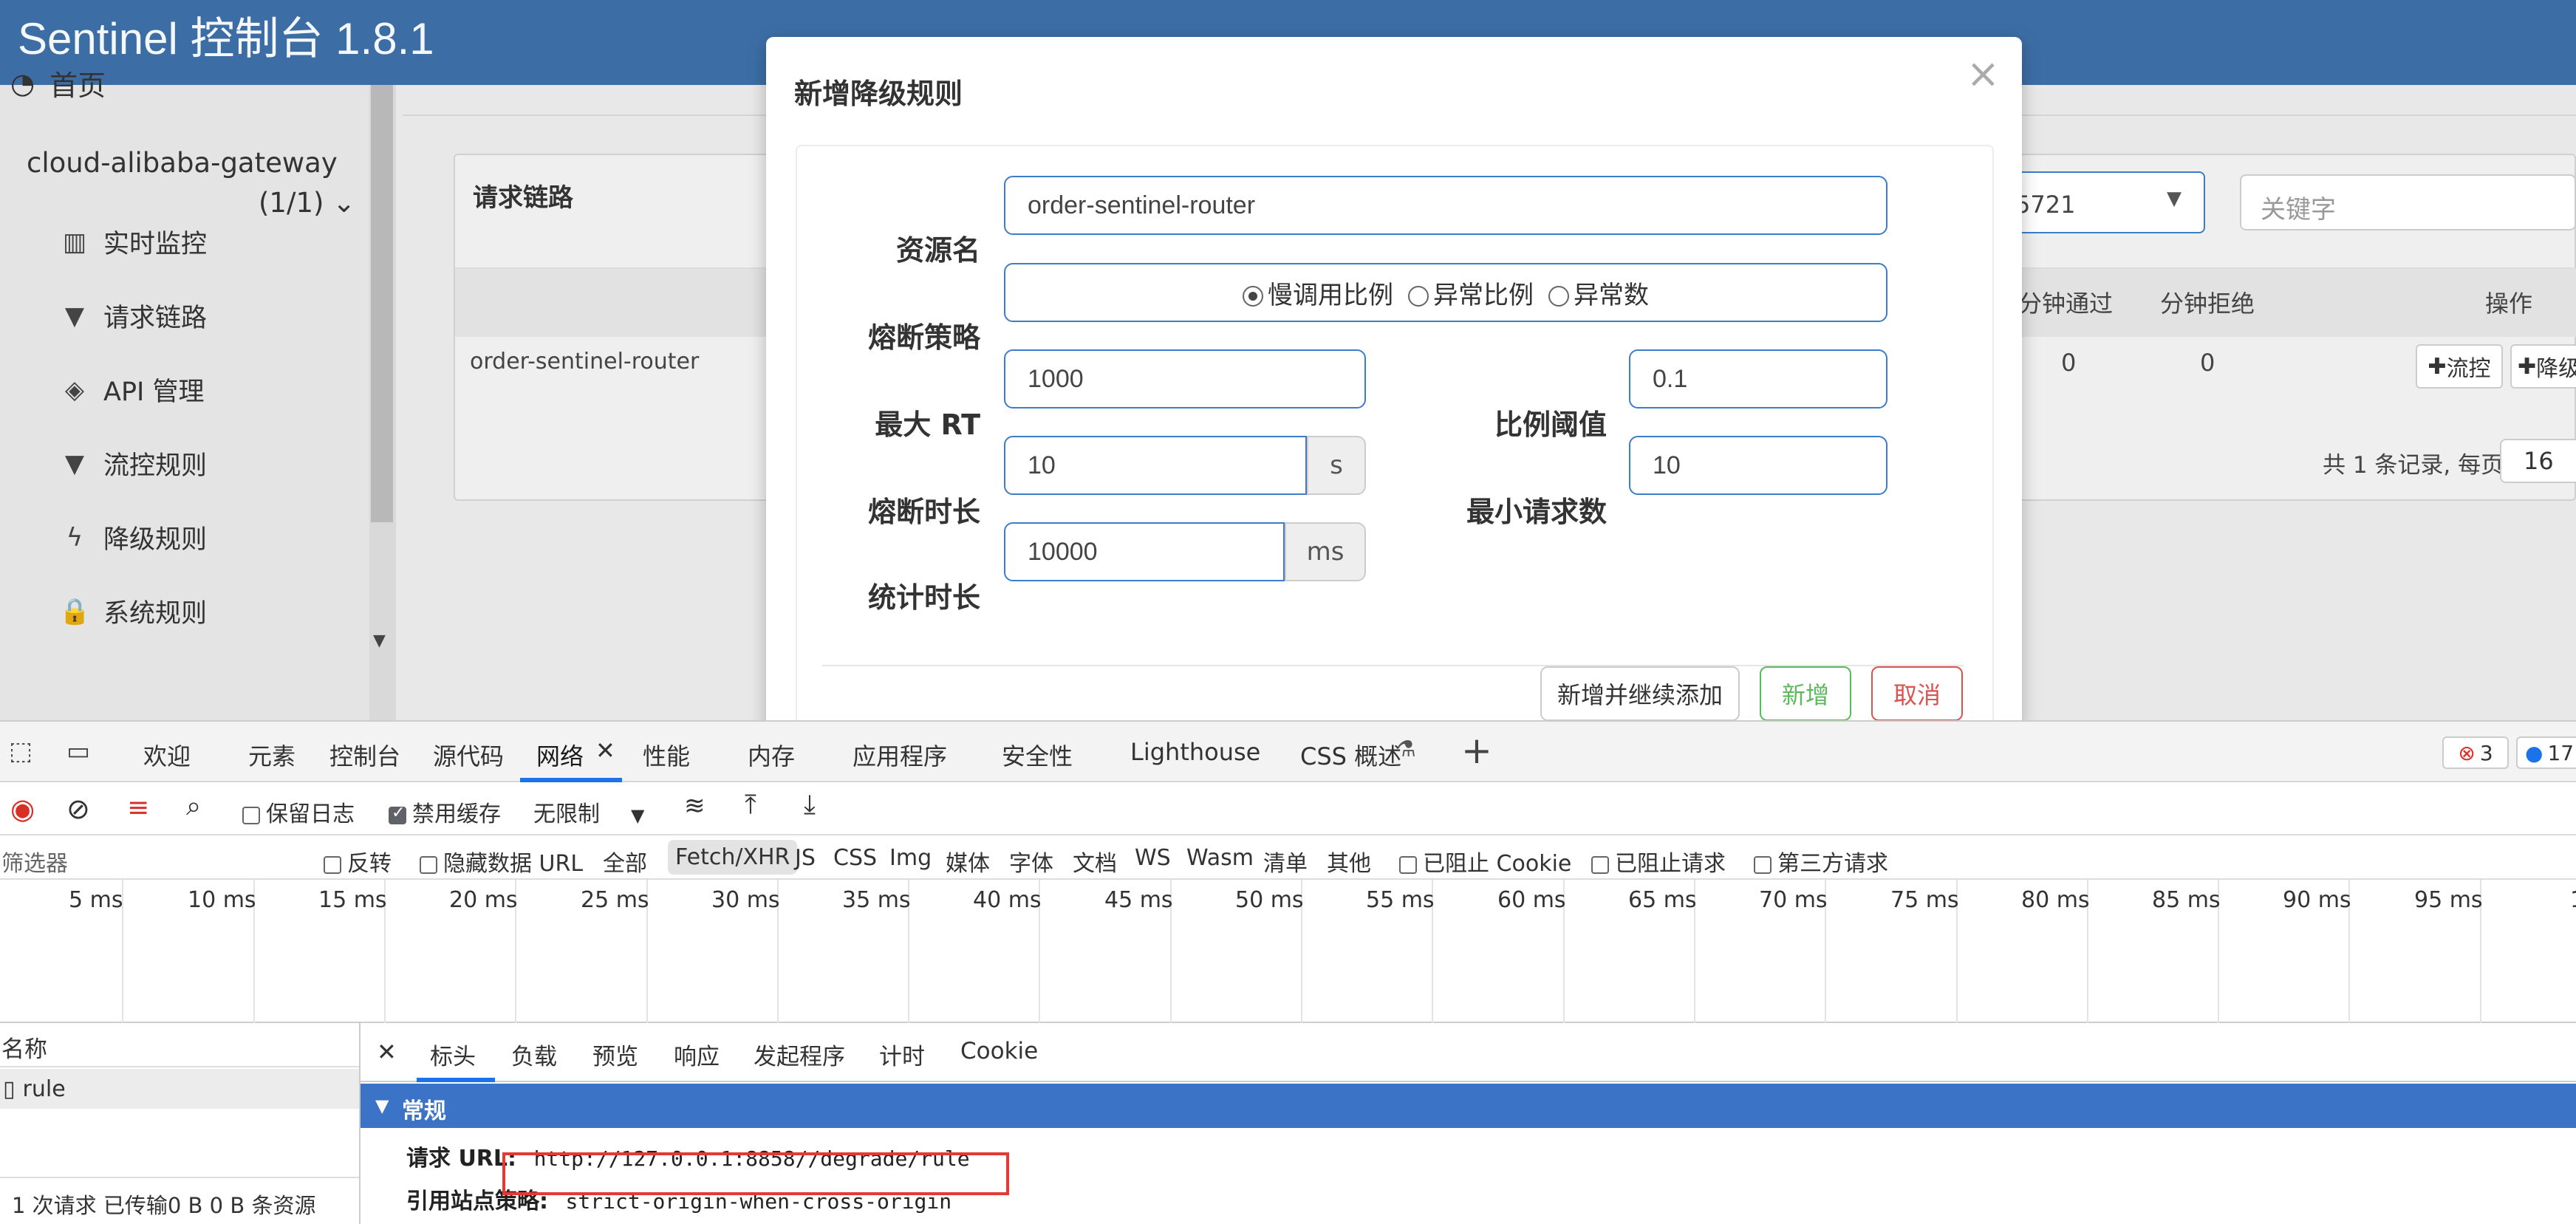 This screenshot has width=2576, height=1224. Describe the element at coordinates (445, 812) in the screenshot. I see `disable-cache-checkbox: 禁用缓存` at that location.